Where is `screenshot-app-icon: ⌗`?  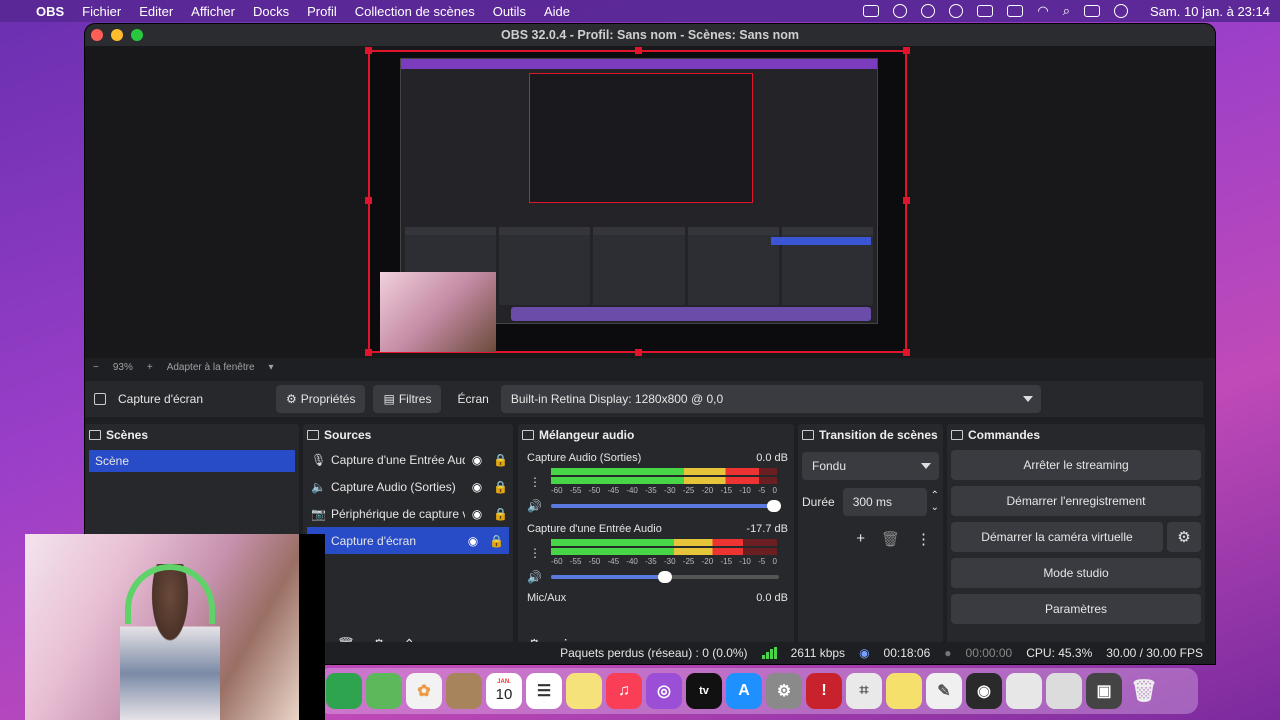
screenshot-app-icon: ⌗ is located at coordinates (864, 691).